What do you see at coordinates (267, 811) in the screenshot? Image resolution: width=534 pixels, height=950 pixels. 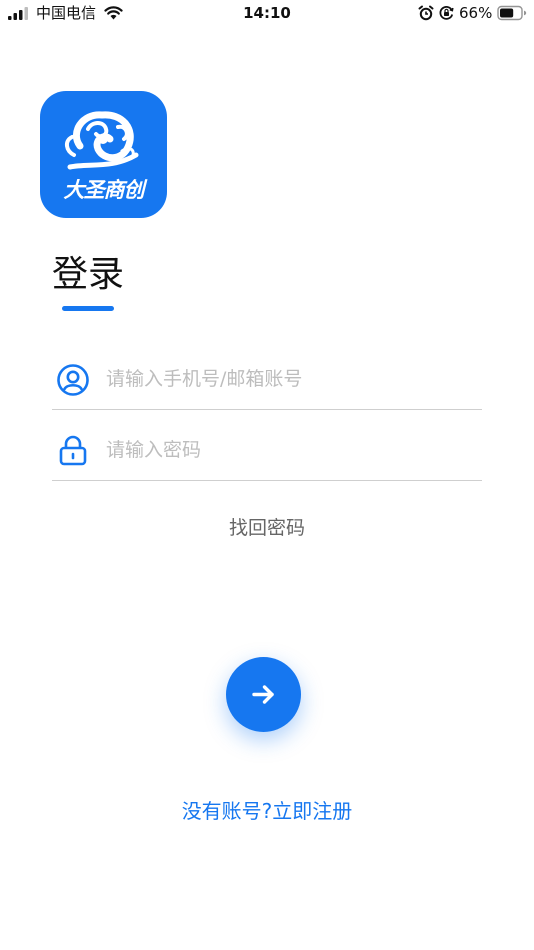 I see `register-link: 没有账号?立即注册` at bounding box center [267, 811].